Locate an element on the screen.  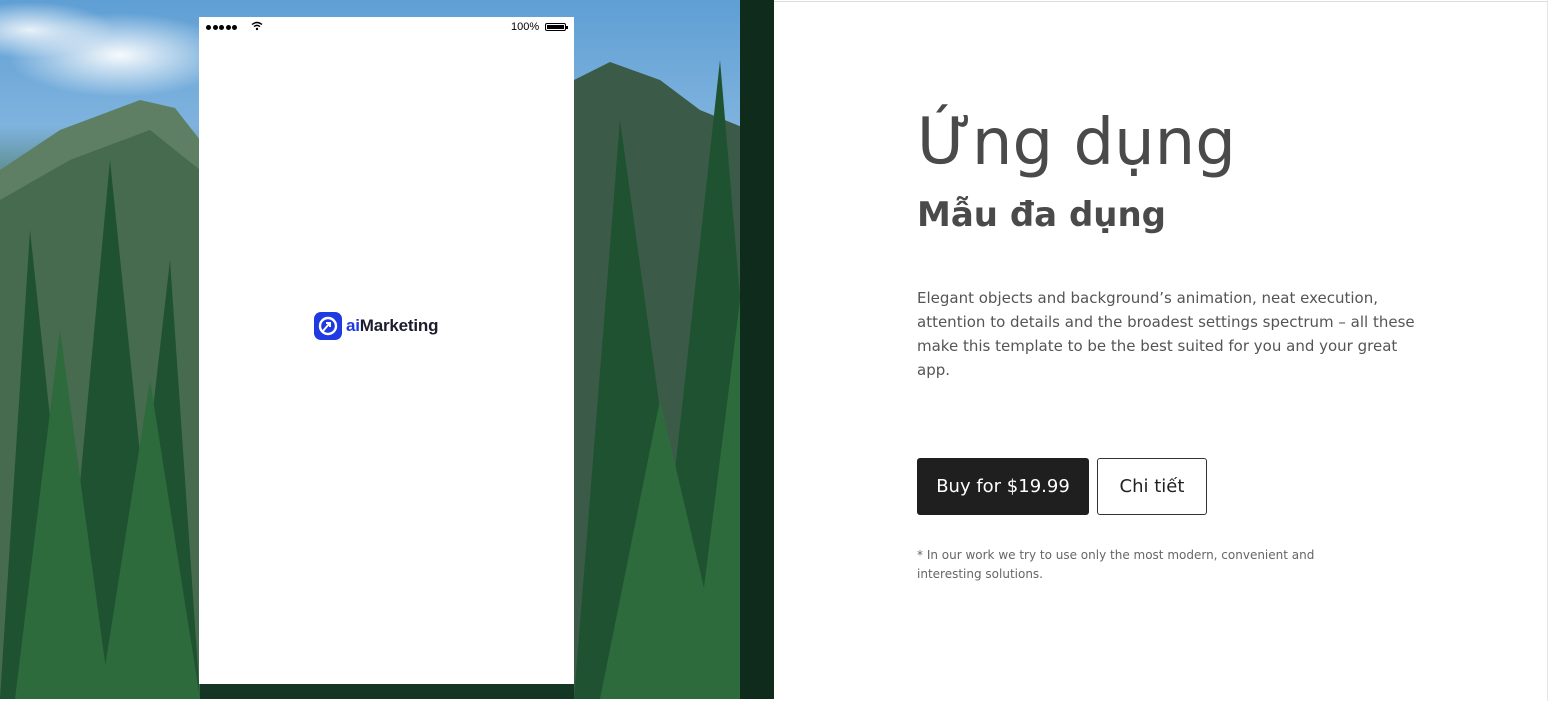
signal-dots-icon is located at coordinates (221, 27).